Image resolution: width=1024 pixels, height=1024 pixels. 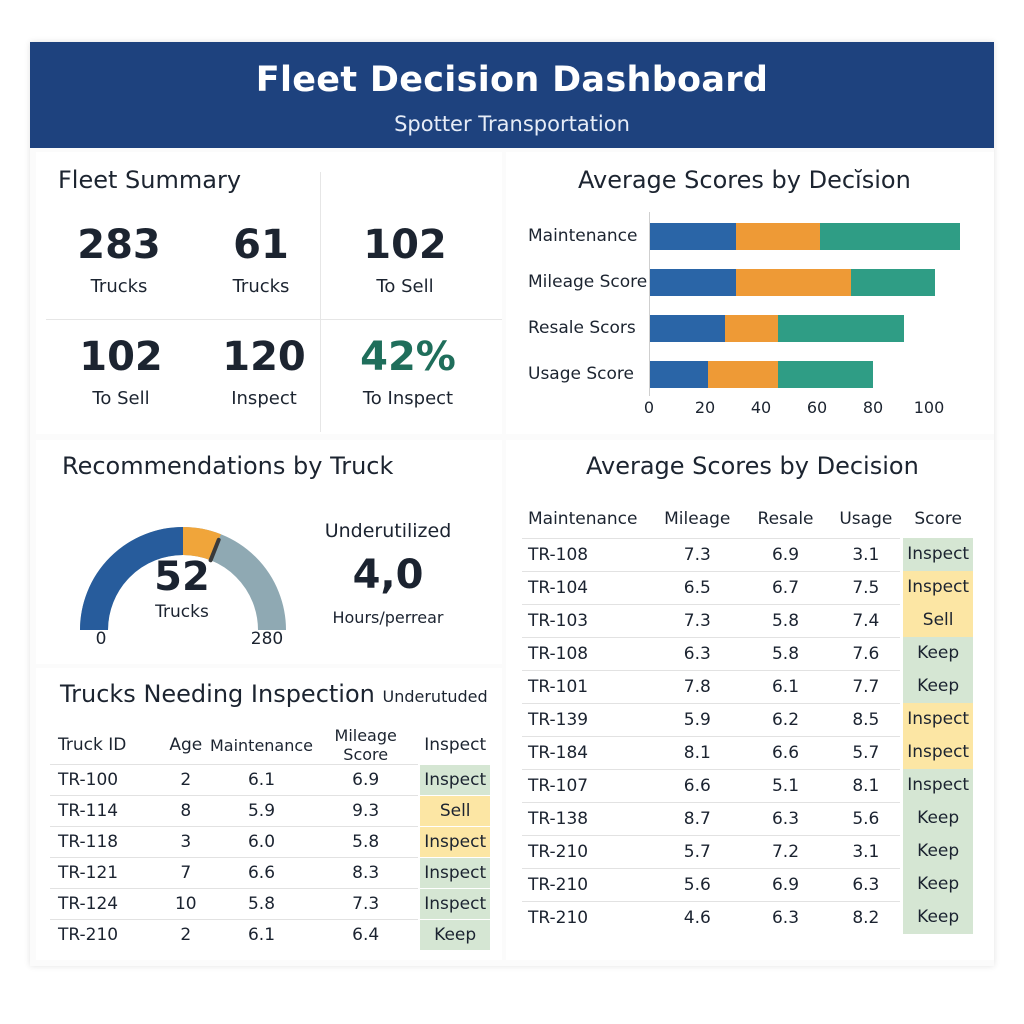 I want to click on recommendation-badge: Sell, so click(x=455, y=811).